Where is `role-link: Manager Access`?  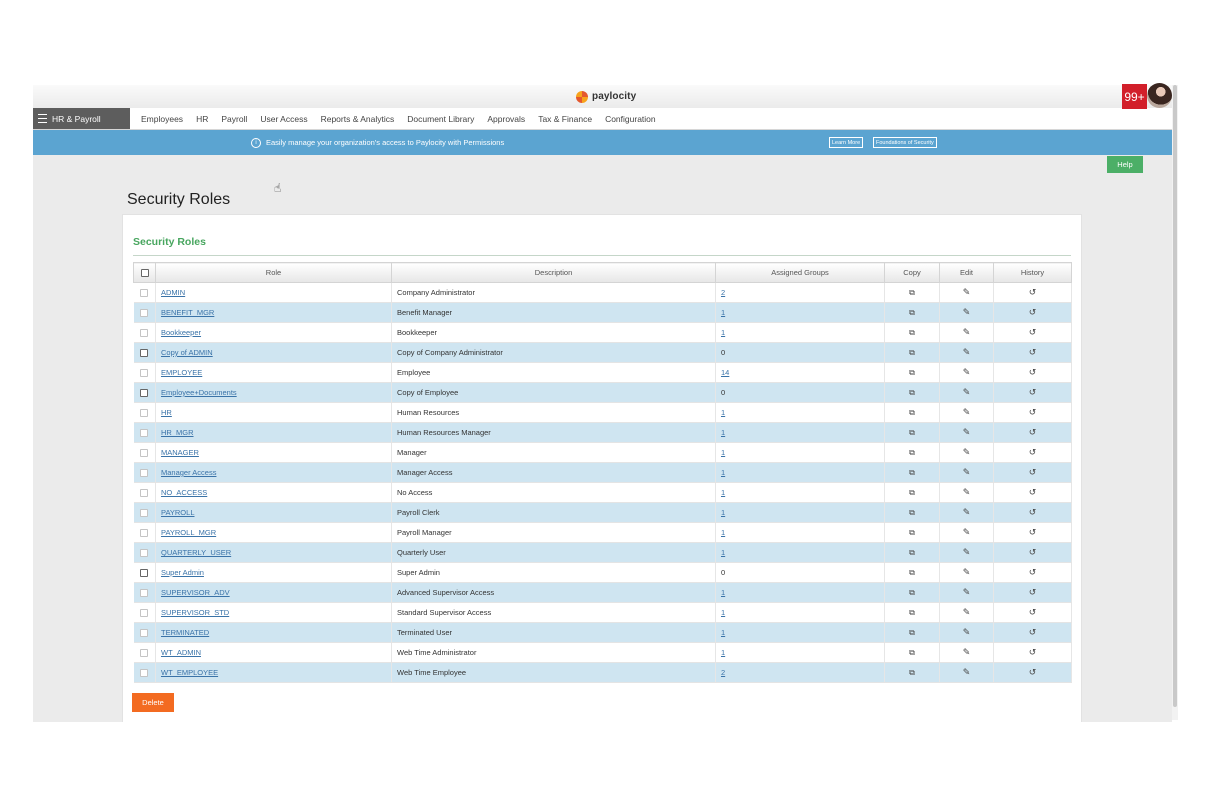 role-link: Manager Access is located at coordinates (188, 472).